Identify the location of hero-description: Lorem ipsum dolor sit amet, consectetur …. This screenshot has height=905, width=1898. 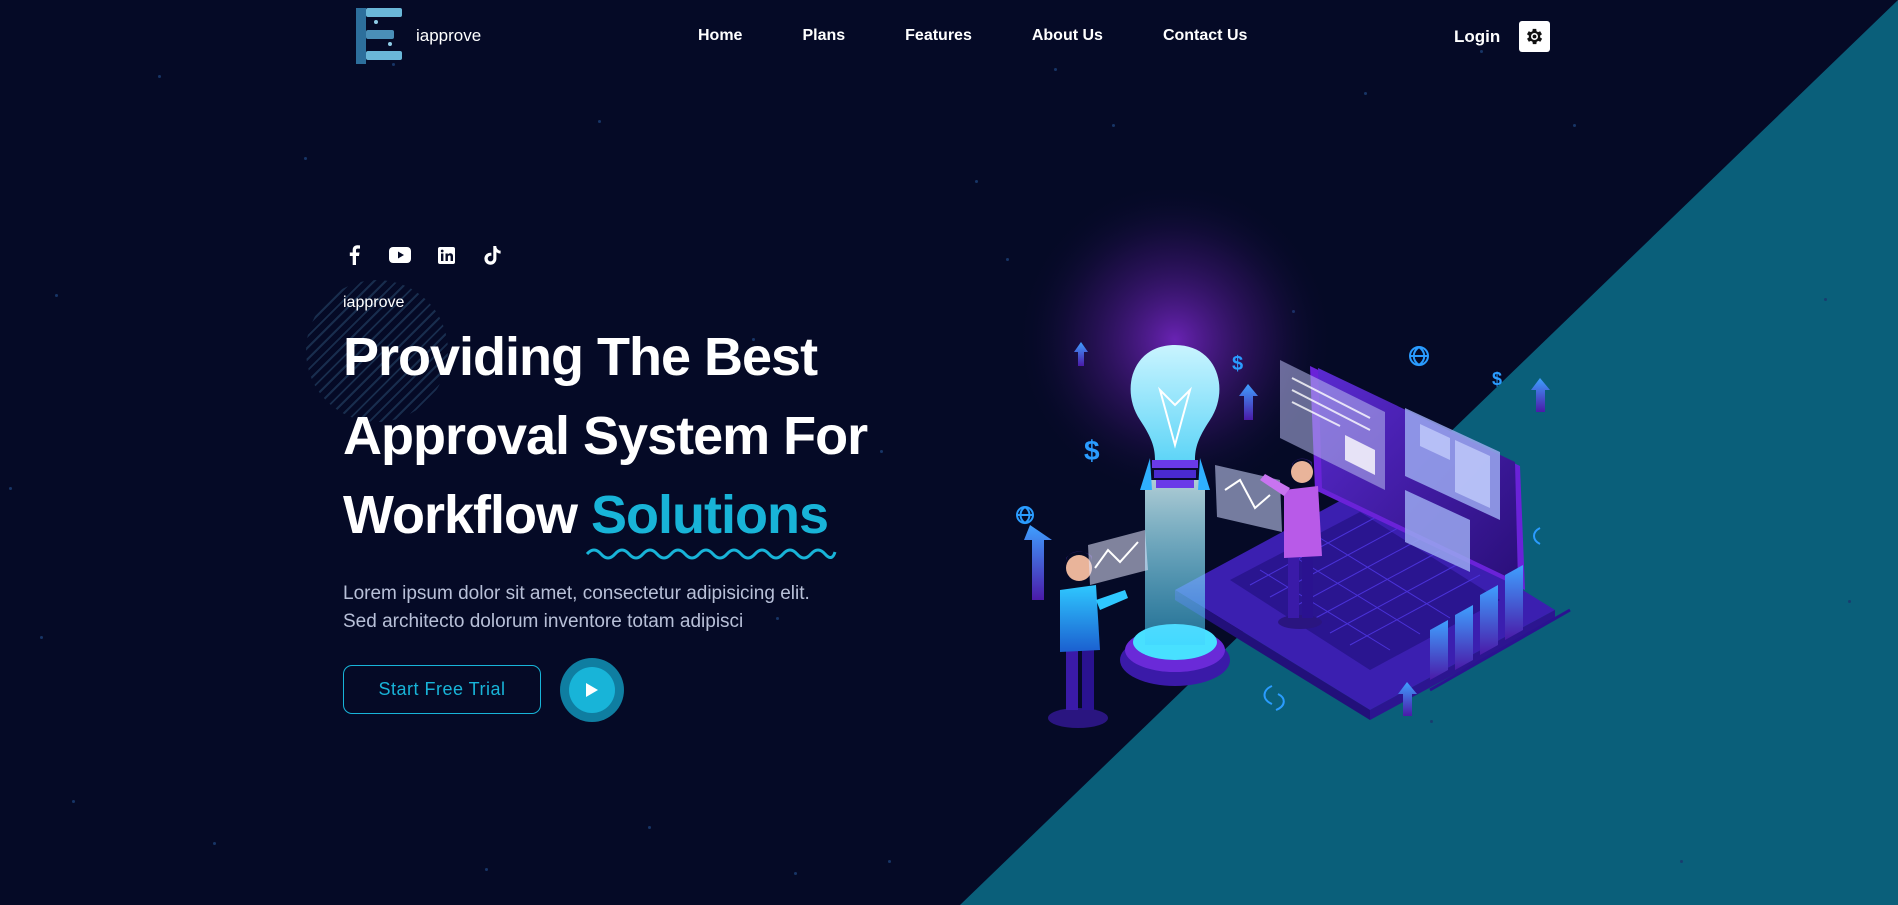
(623, 608).